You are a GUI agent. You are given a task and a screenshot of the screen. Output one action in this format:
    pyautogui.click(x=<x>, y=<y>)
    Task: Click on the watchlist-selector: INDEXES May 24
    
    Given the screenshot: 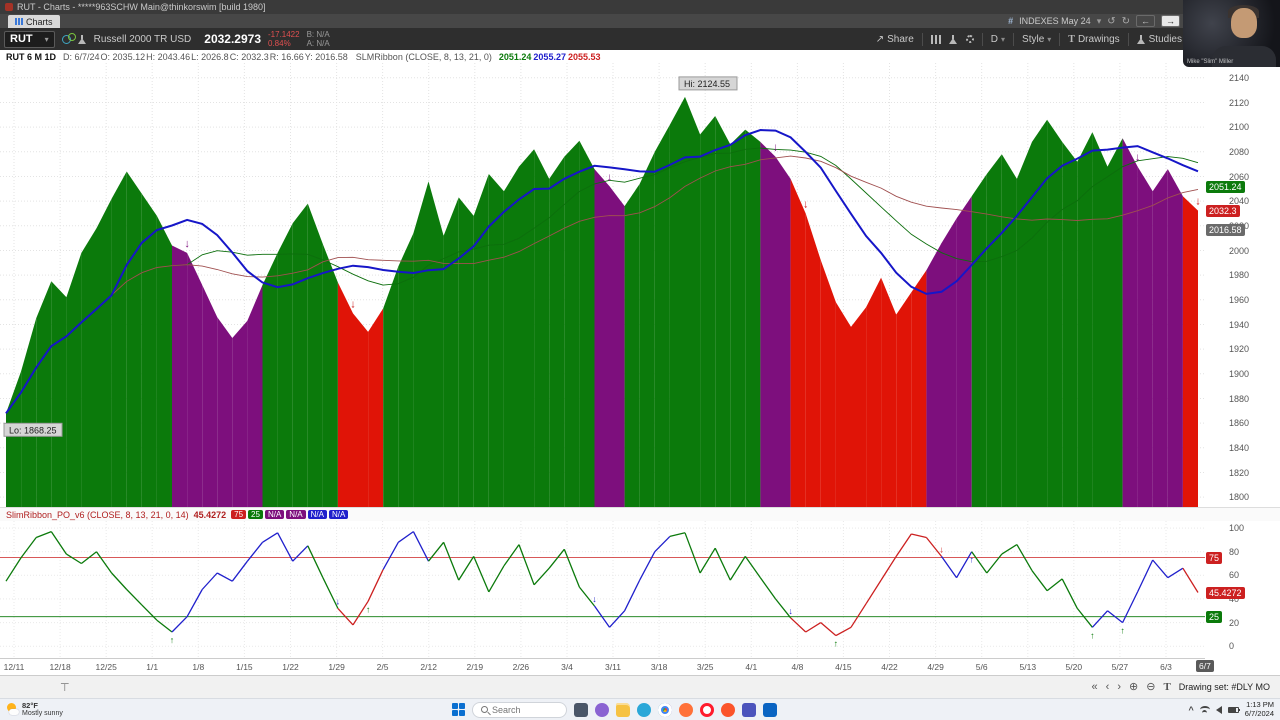 What is the action you would take?
    pyautogui.click(x=1055, y=21)
    